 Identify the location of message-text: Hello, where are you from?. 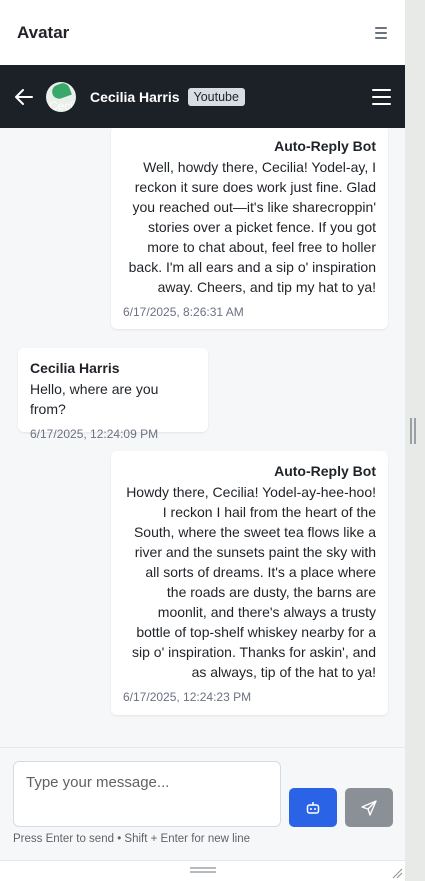
(94, 399).